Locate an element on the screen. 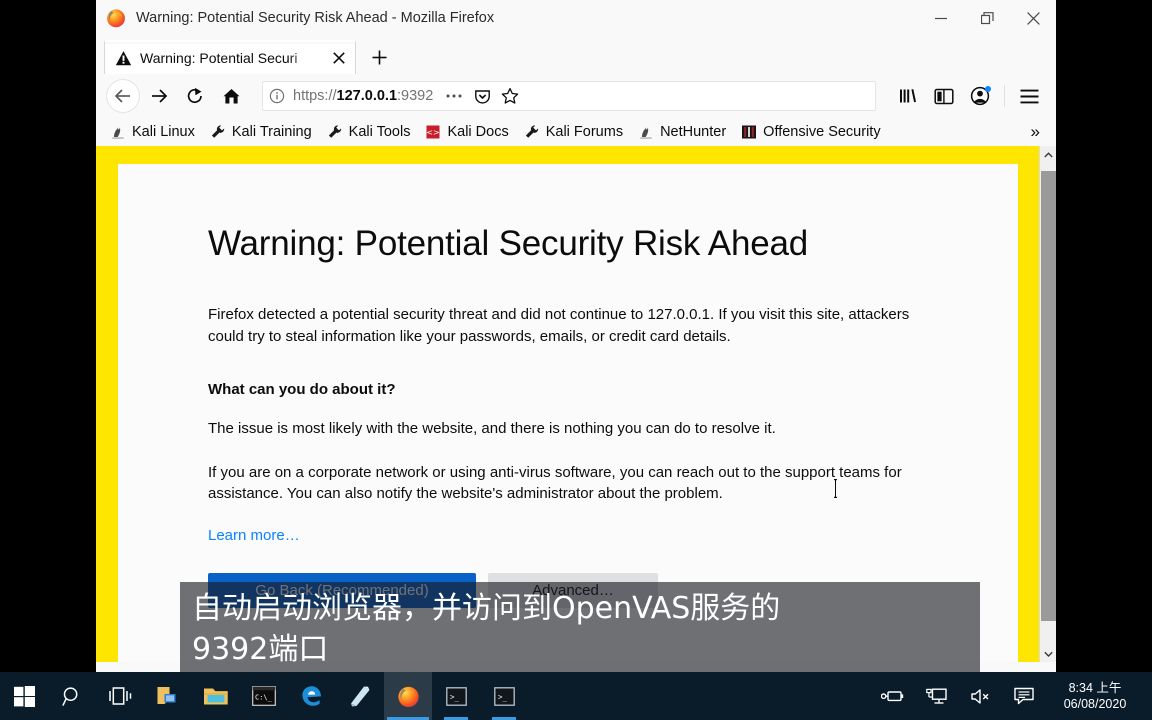 The height and width of the screenshot is (720, 1152). start-button is located at coordinates (24, 696).